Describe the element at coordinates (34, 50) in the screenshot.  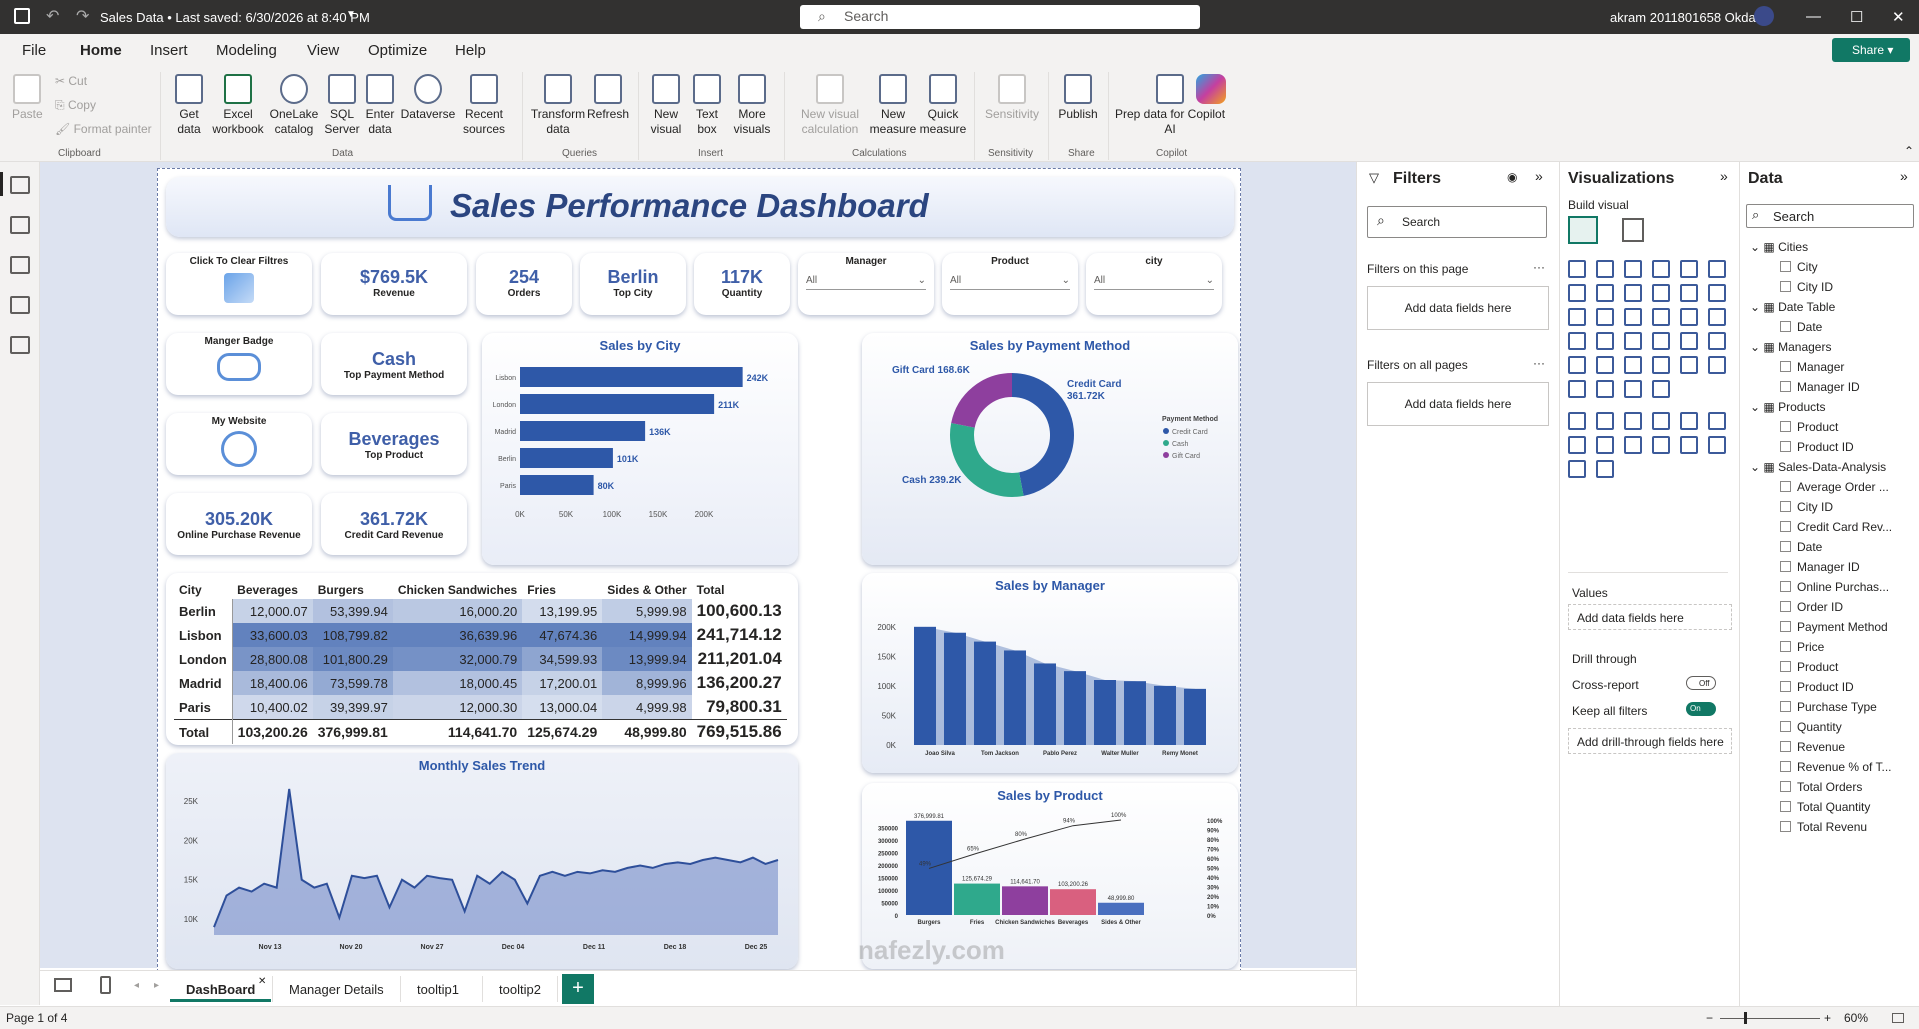
I see `menu-file: File` at that location.